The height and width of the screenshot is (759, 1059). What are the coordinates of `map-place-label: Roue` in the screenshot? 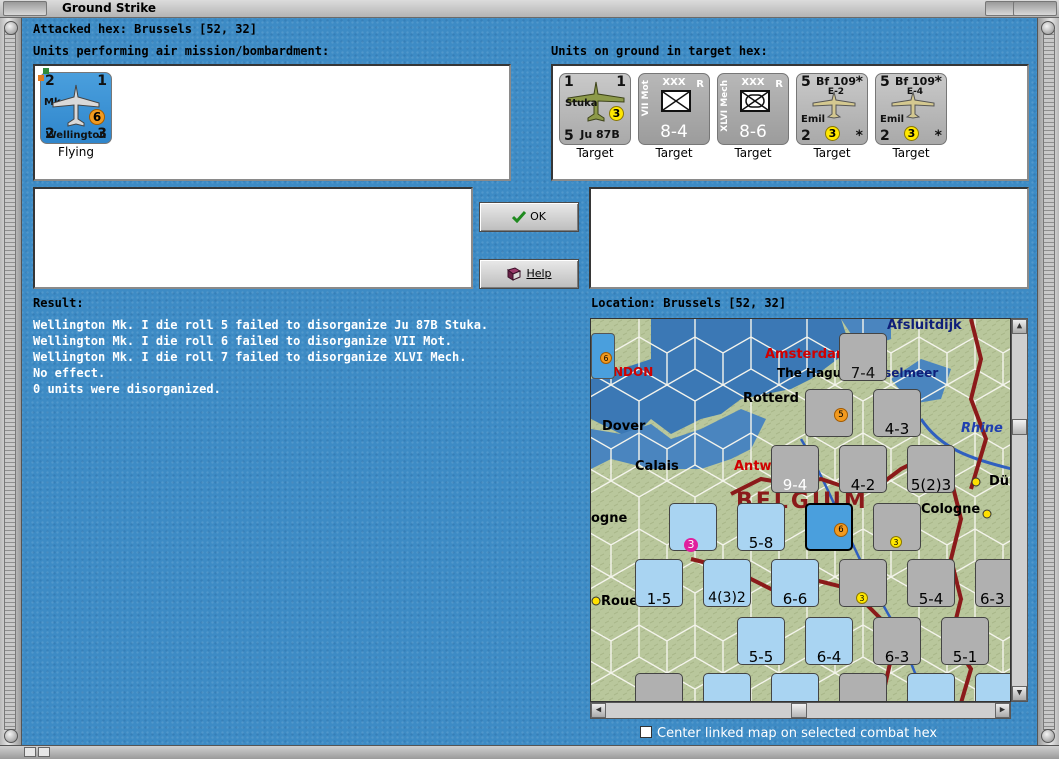 It's located at (620, 601).